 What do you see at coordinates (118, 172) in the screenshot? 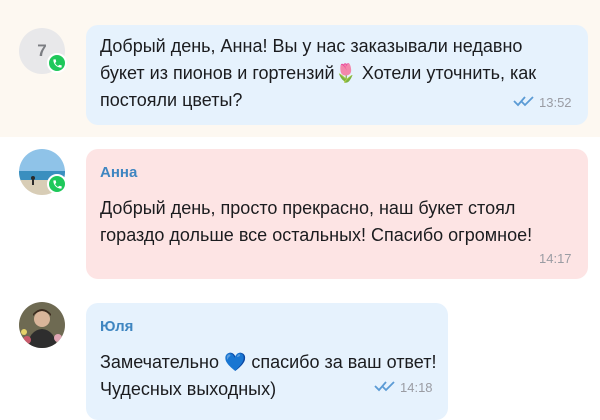
I see `sender-name: Анна` at bounding box center [118, 172].